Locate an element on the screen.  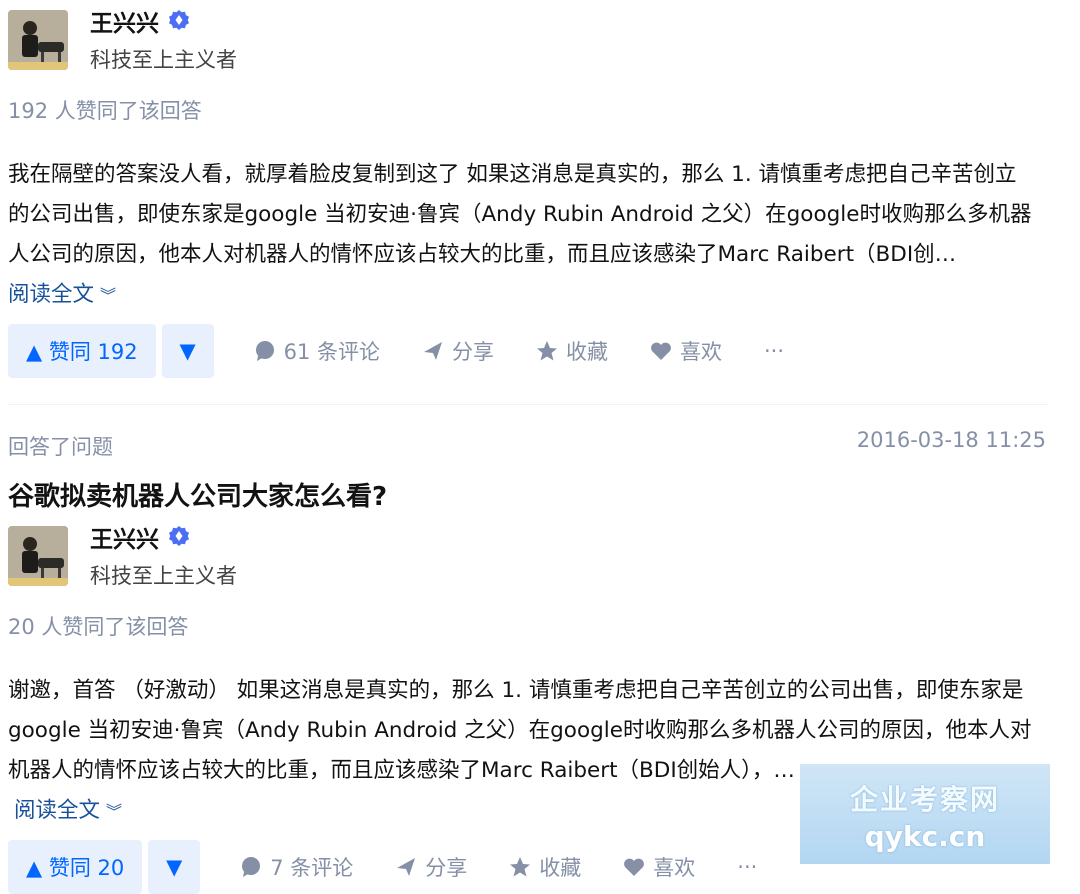
upvote-button: ▲ 赞同 192 is located at coordinates (82, 351).